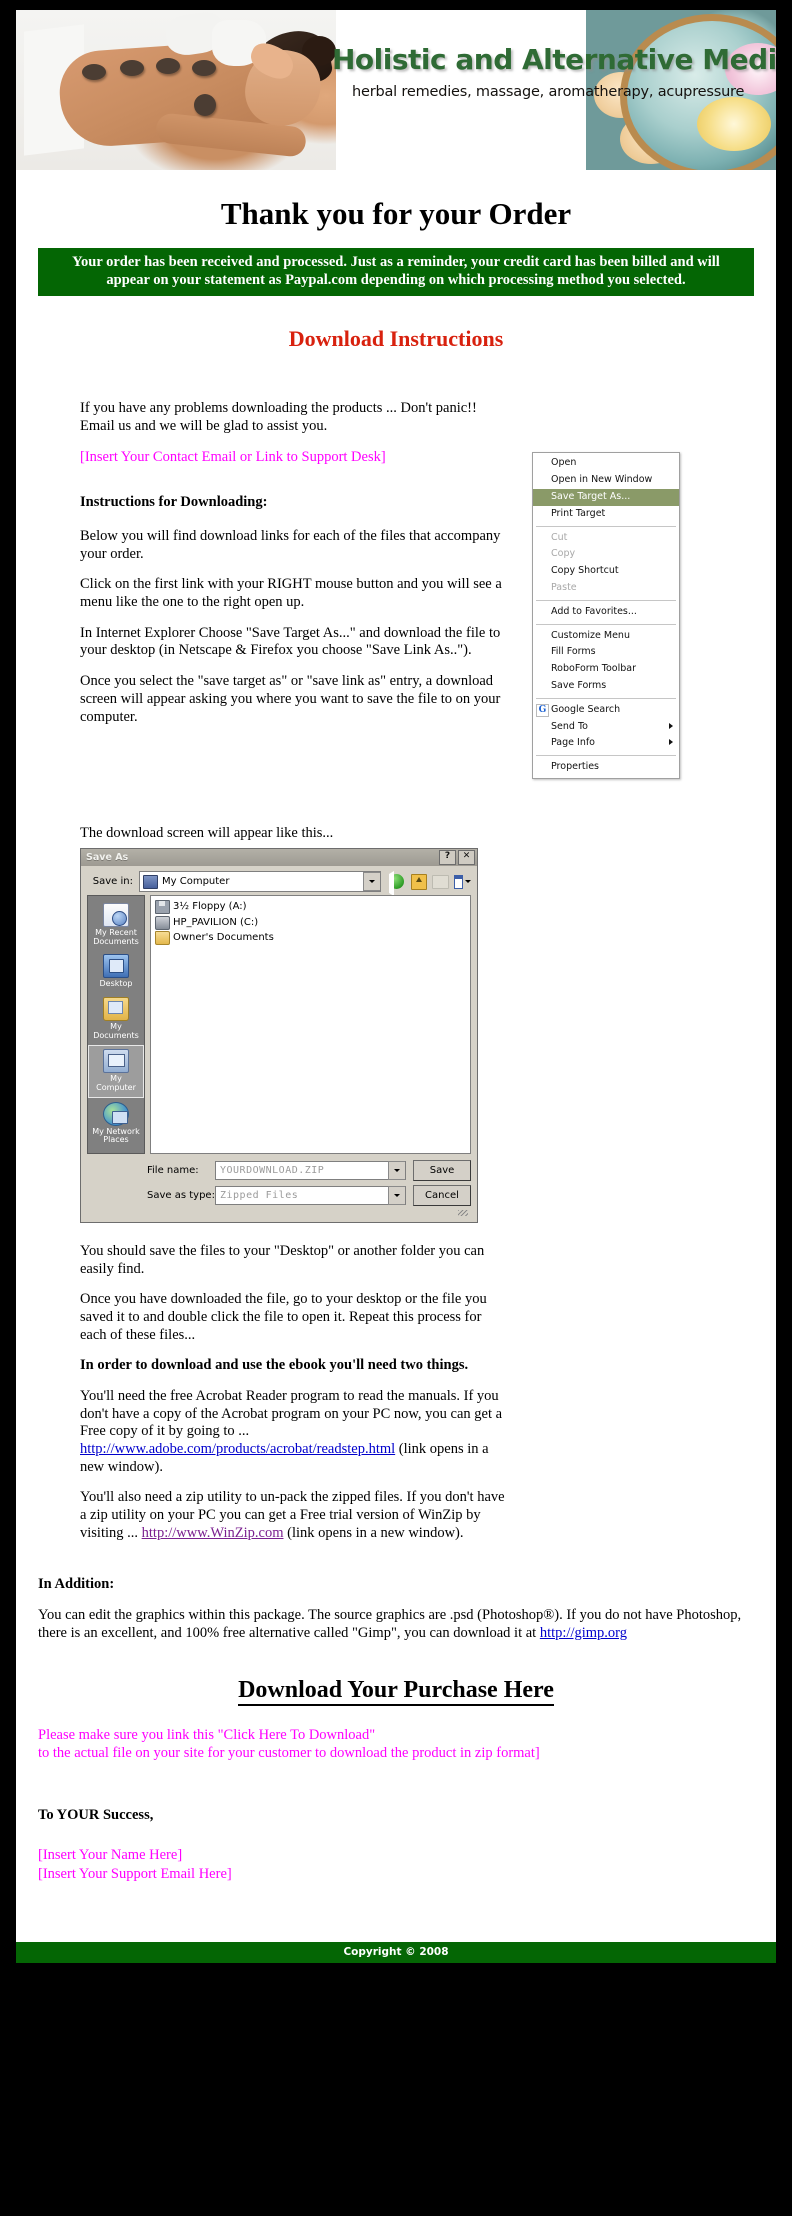 The image size is (792, 2216). What do you see at coordinates (569, 726) in the screenshot?
I see `context-menu-item-send-to-label: Send To` at bounding box center [569, 726].